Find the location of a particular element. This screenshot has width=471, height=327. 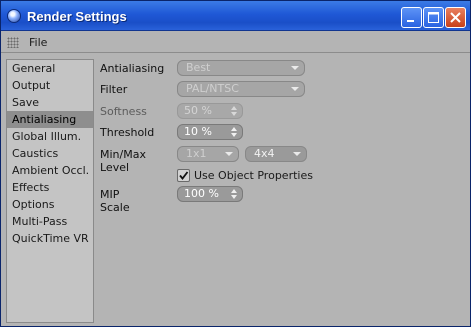

minimize-button is located at coordinates (411, 17).